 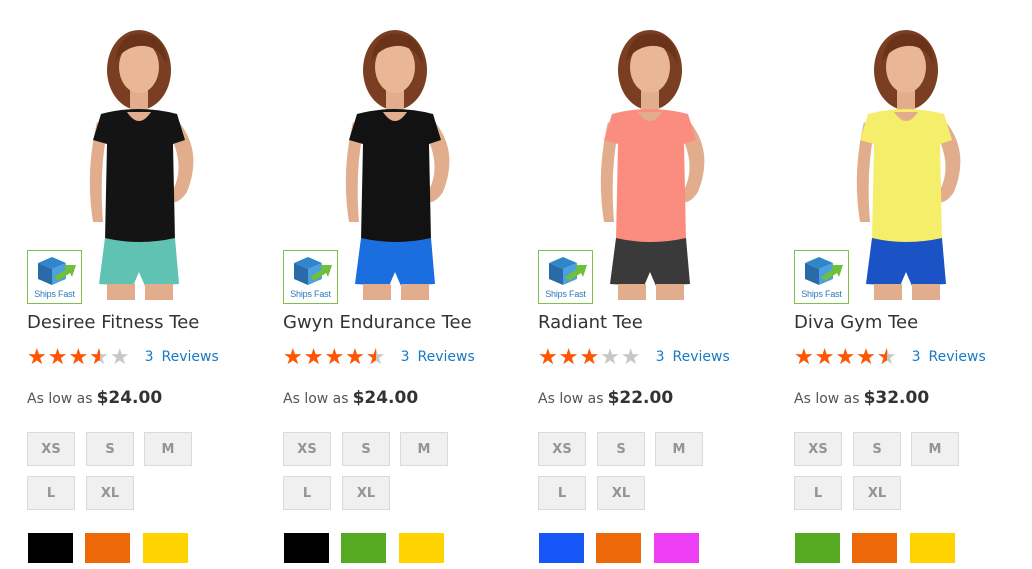 What do you see at coordinates (377, 322) in the screenshot?
I see `product-name-link: Gwyn Endurance Tee` at bounding box center [377, 322].